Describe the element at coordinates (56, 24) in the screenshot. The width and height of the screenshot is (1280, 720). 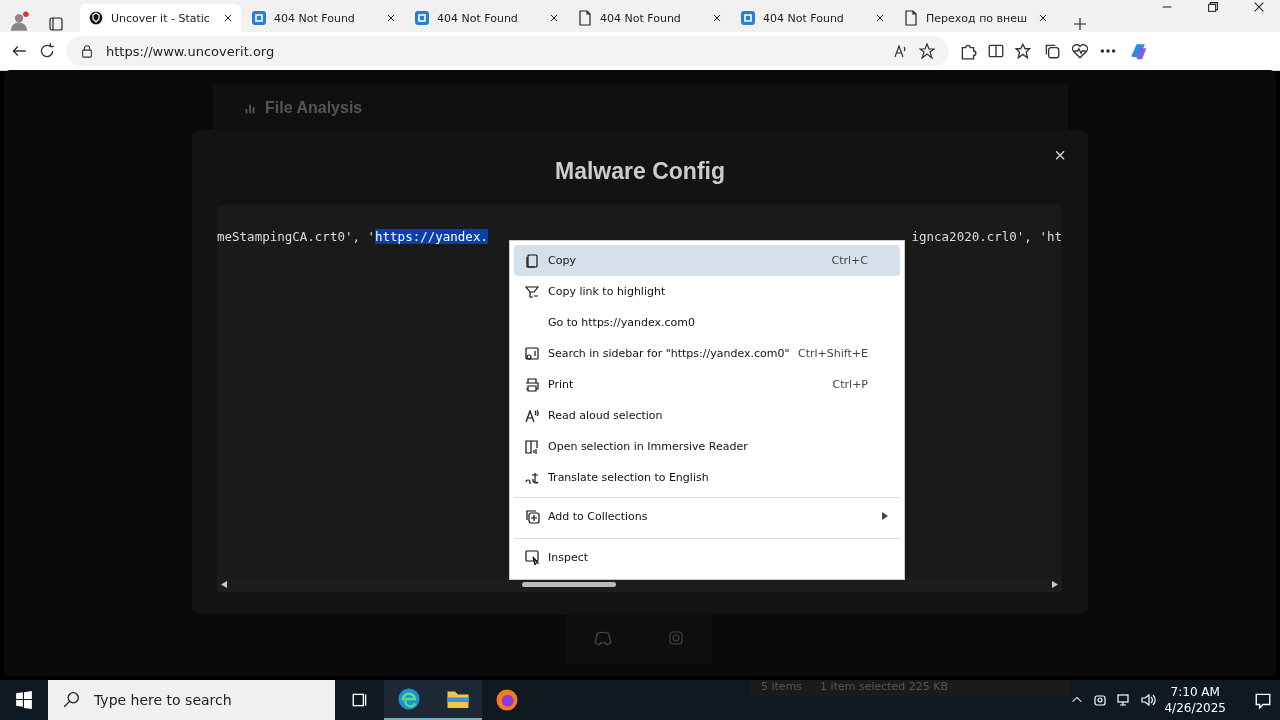
I see `tab-actions-icon` at that location.